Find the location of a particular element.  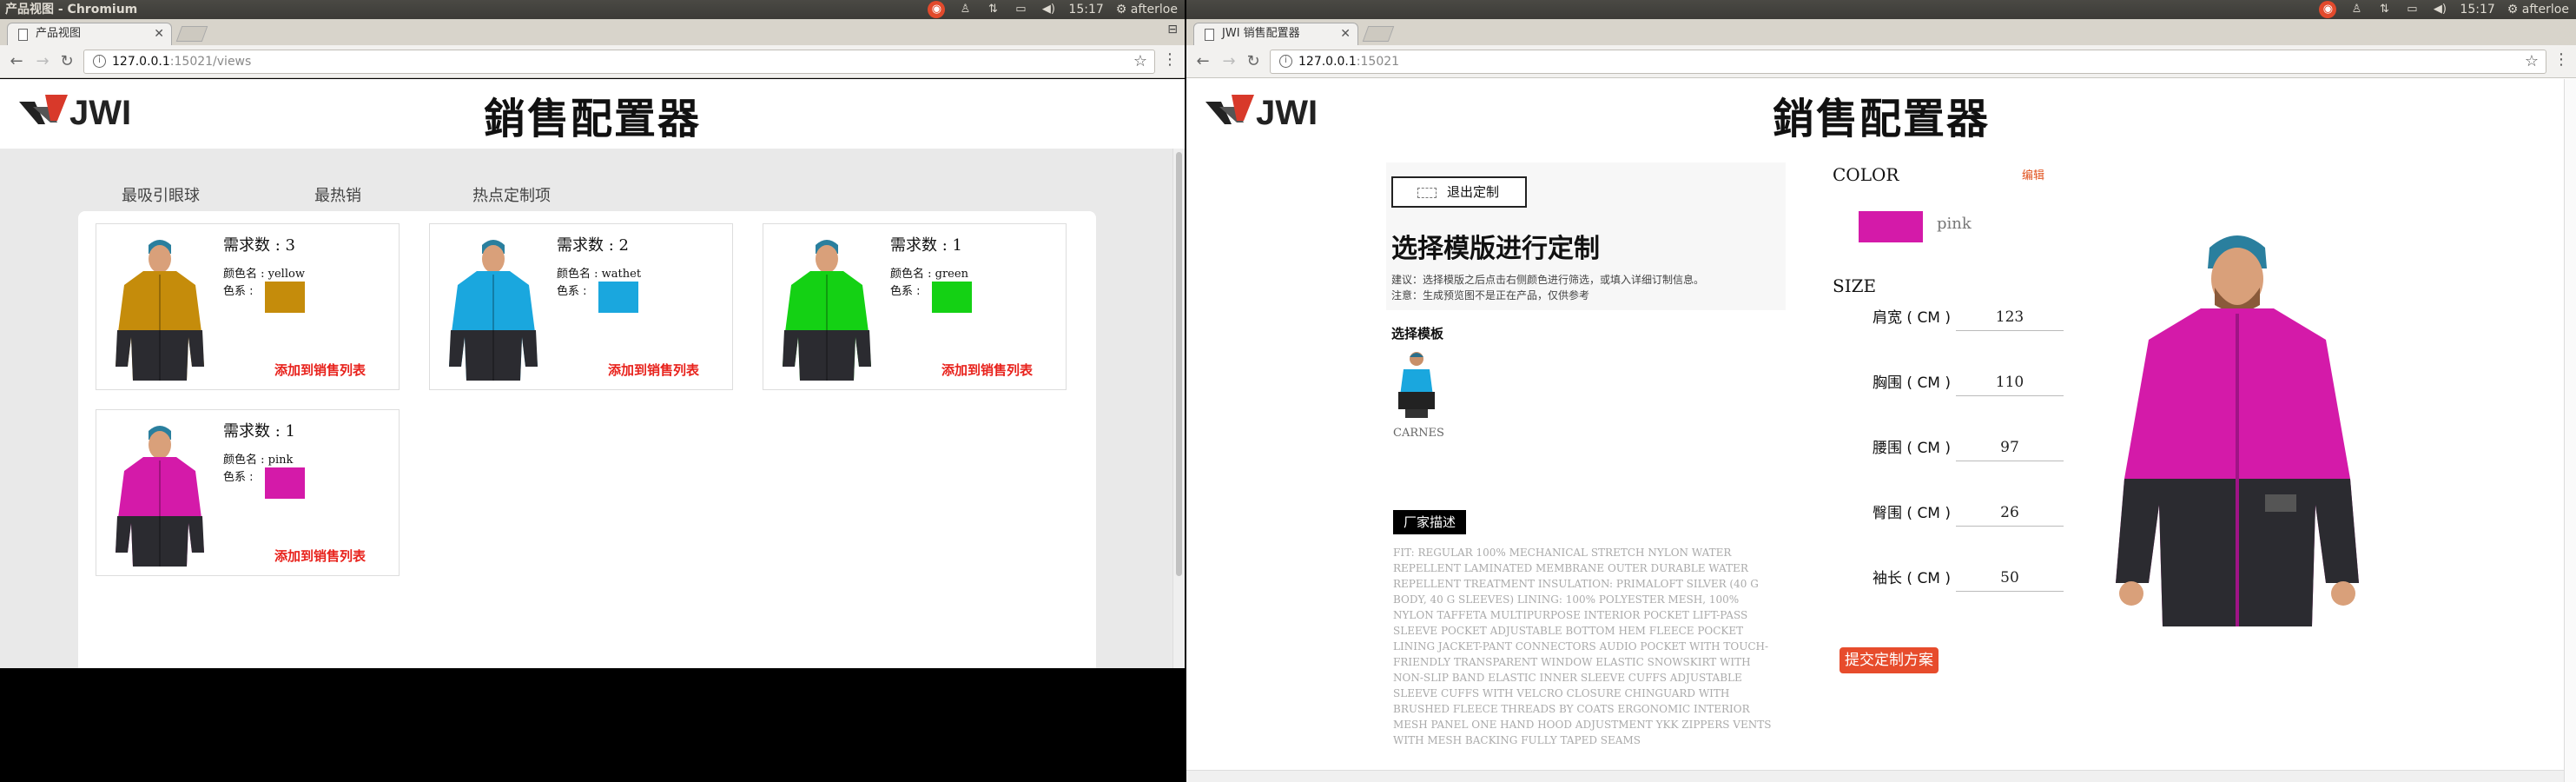

size-row: 腰围 ( CM ) is located at coordinates (1977, 446).